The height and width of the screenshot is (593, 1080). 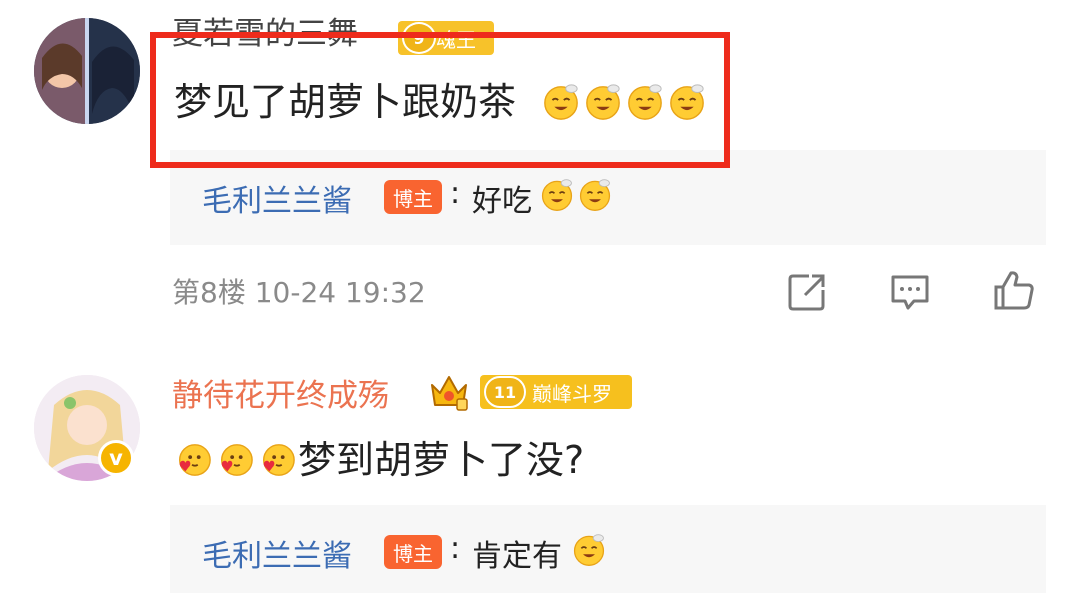 What do you see at coordinates (572, 393) in the screenshot?
I see `level-title: 巅峰斗罗` at bounding box center [572, 393].